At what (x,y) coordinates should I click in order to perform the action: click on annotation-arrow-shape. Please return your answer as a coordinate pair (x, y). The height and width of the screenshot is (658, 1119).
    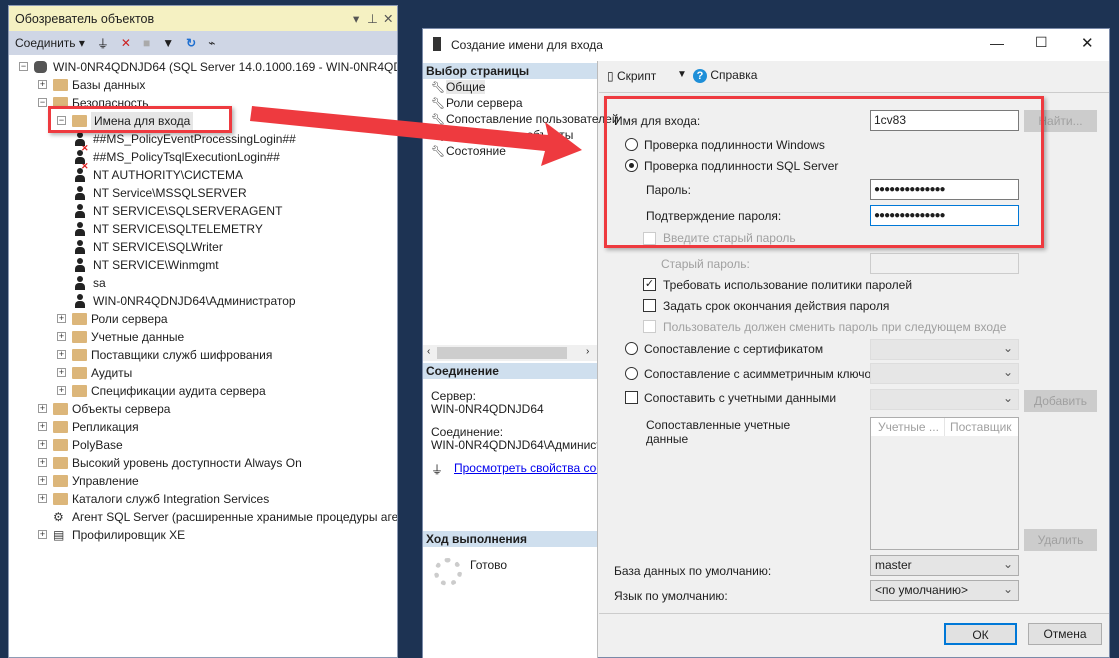
    Looking at the image, I should click on (416, 136).